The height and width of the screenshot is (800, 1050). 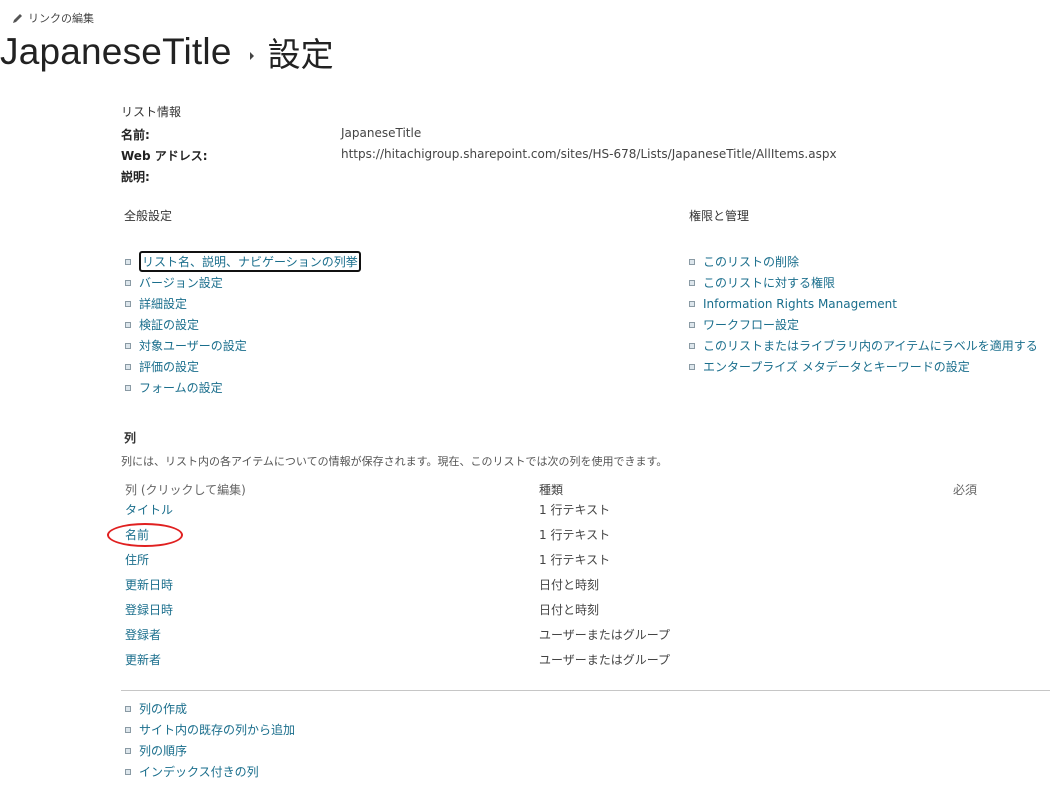 I want to click on link-label: サイト内の既存の列から追加, so click(x=217, y=729).